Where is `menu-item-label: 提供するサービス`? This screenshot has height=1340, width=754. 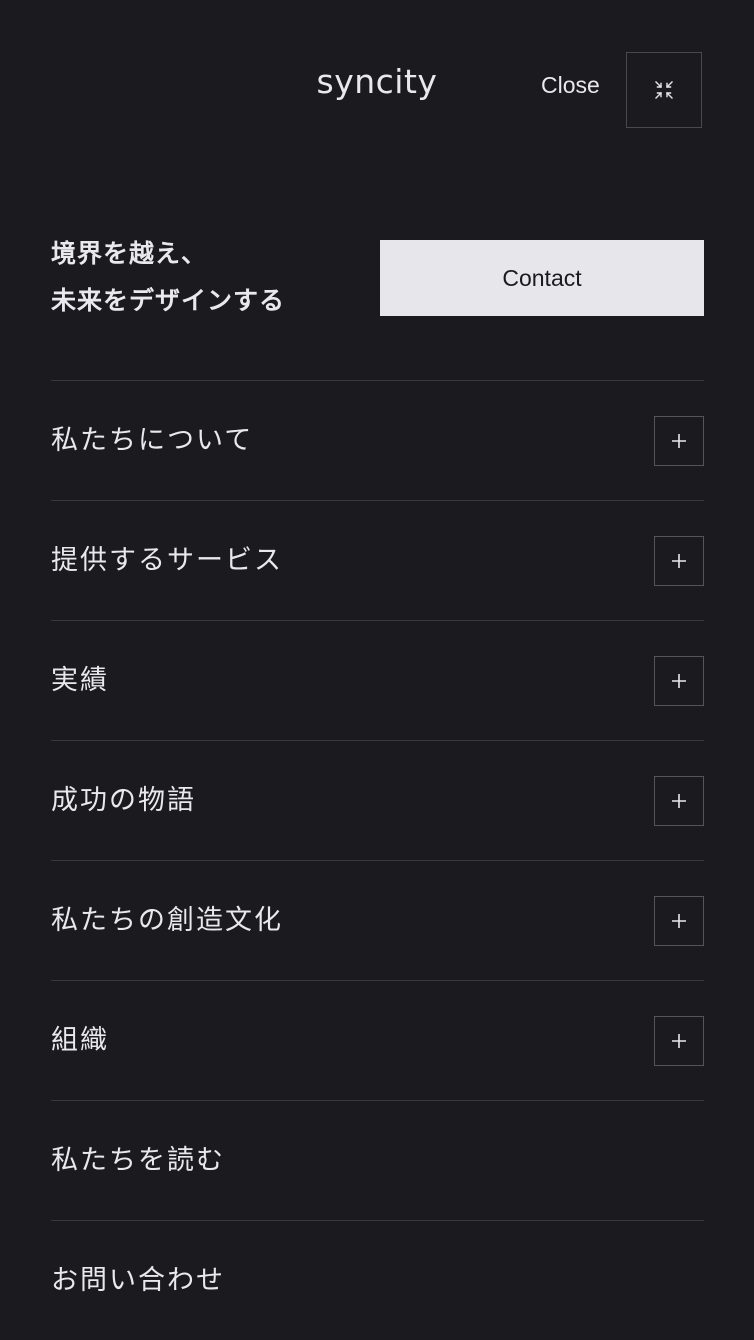
menu-item-label: 提供するサービス is located at coordinates (167, 560).